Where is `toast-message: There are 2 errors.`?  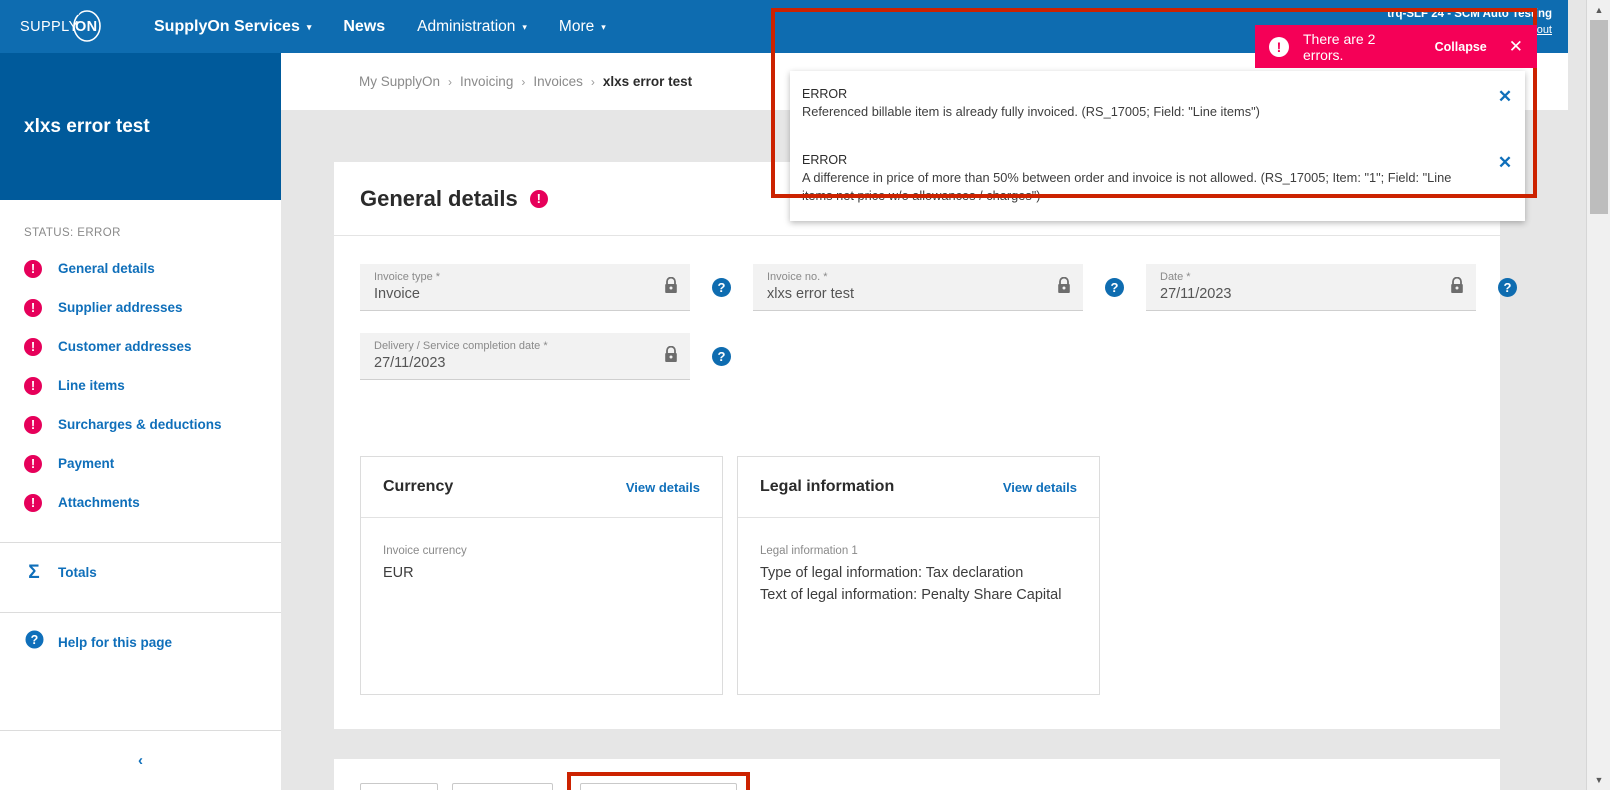
toast-message: There are 2 errors. is located at coordinates (1339, 46).